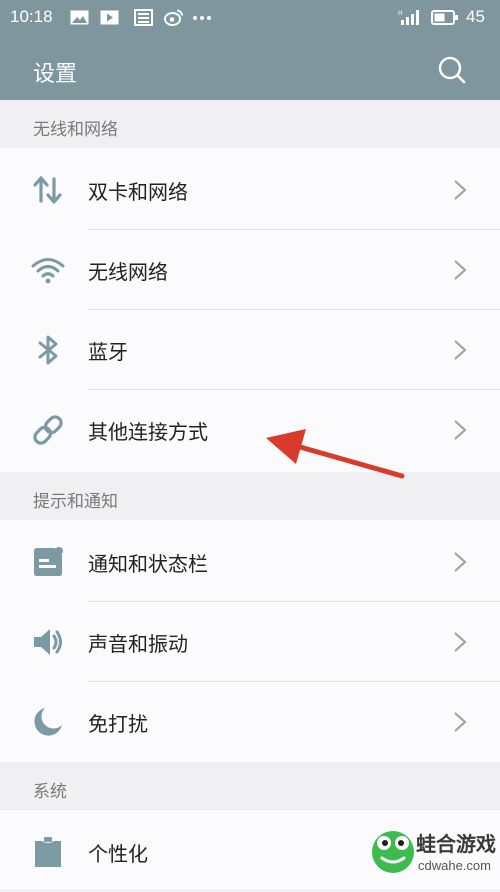 The width and height of the screenshot is (500, 892). I want to click on settings-item-bluetooth: 蓝牙, so click(250, 350).